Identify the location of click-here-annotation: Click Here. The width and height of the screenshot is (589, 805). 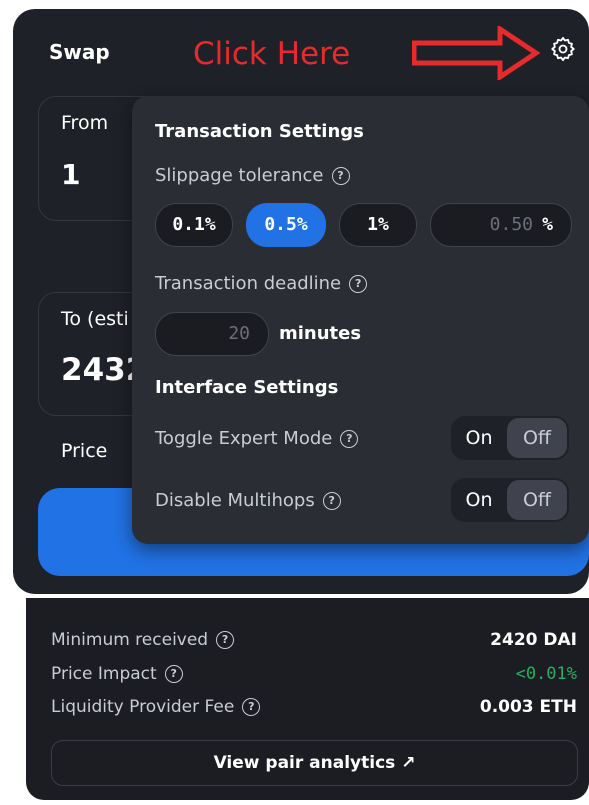
(272, 54).